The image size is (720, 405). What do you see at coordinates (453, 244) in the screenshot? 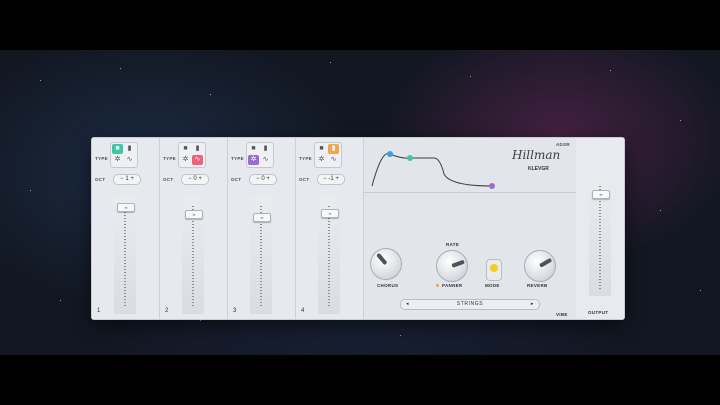
I see `rate-label: RATE` at bounding box center [453, 244].